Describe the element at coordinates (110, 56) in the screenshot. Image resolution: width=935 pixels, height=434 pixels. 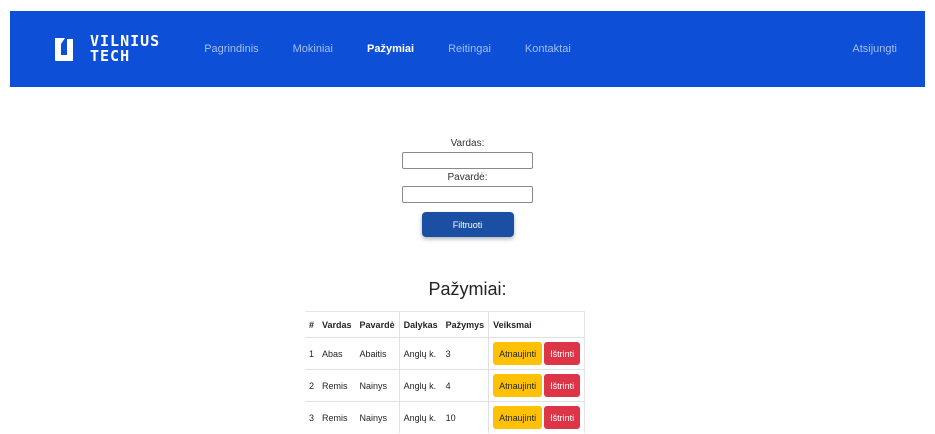
I see `logo-text-line2: TECH` at that location.